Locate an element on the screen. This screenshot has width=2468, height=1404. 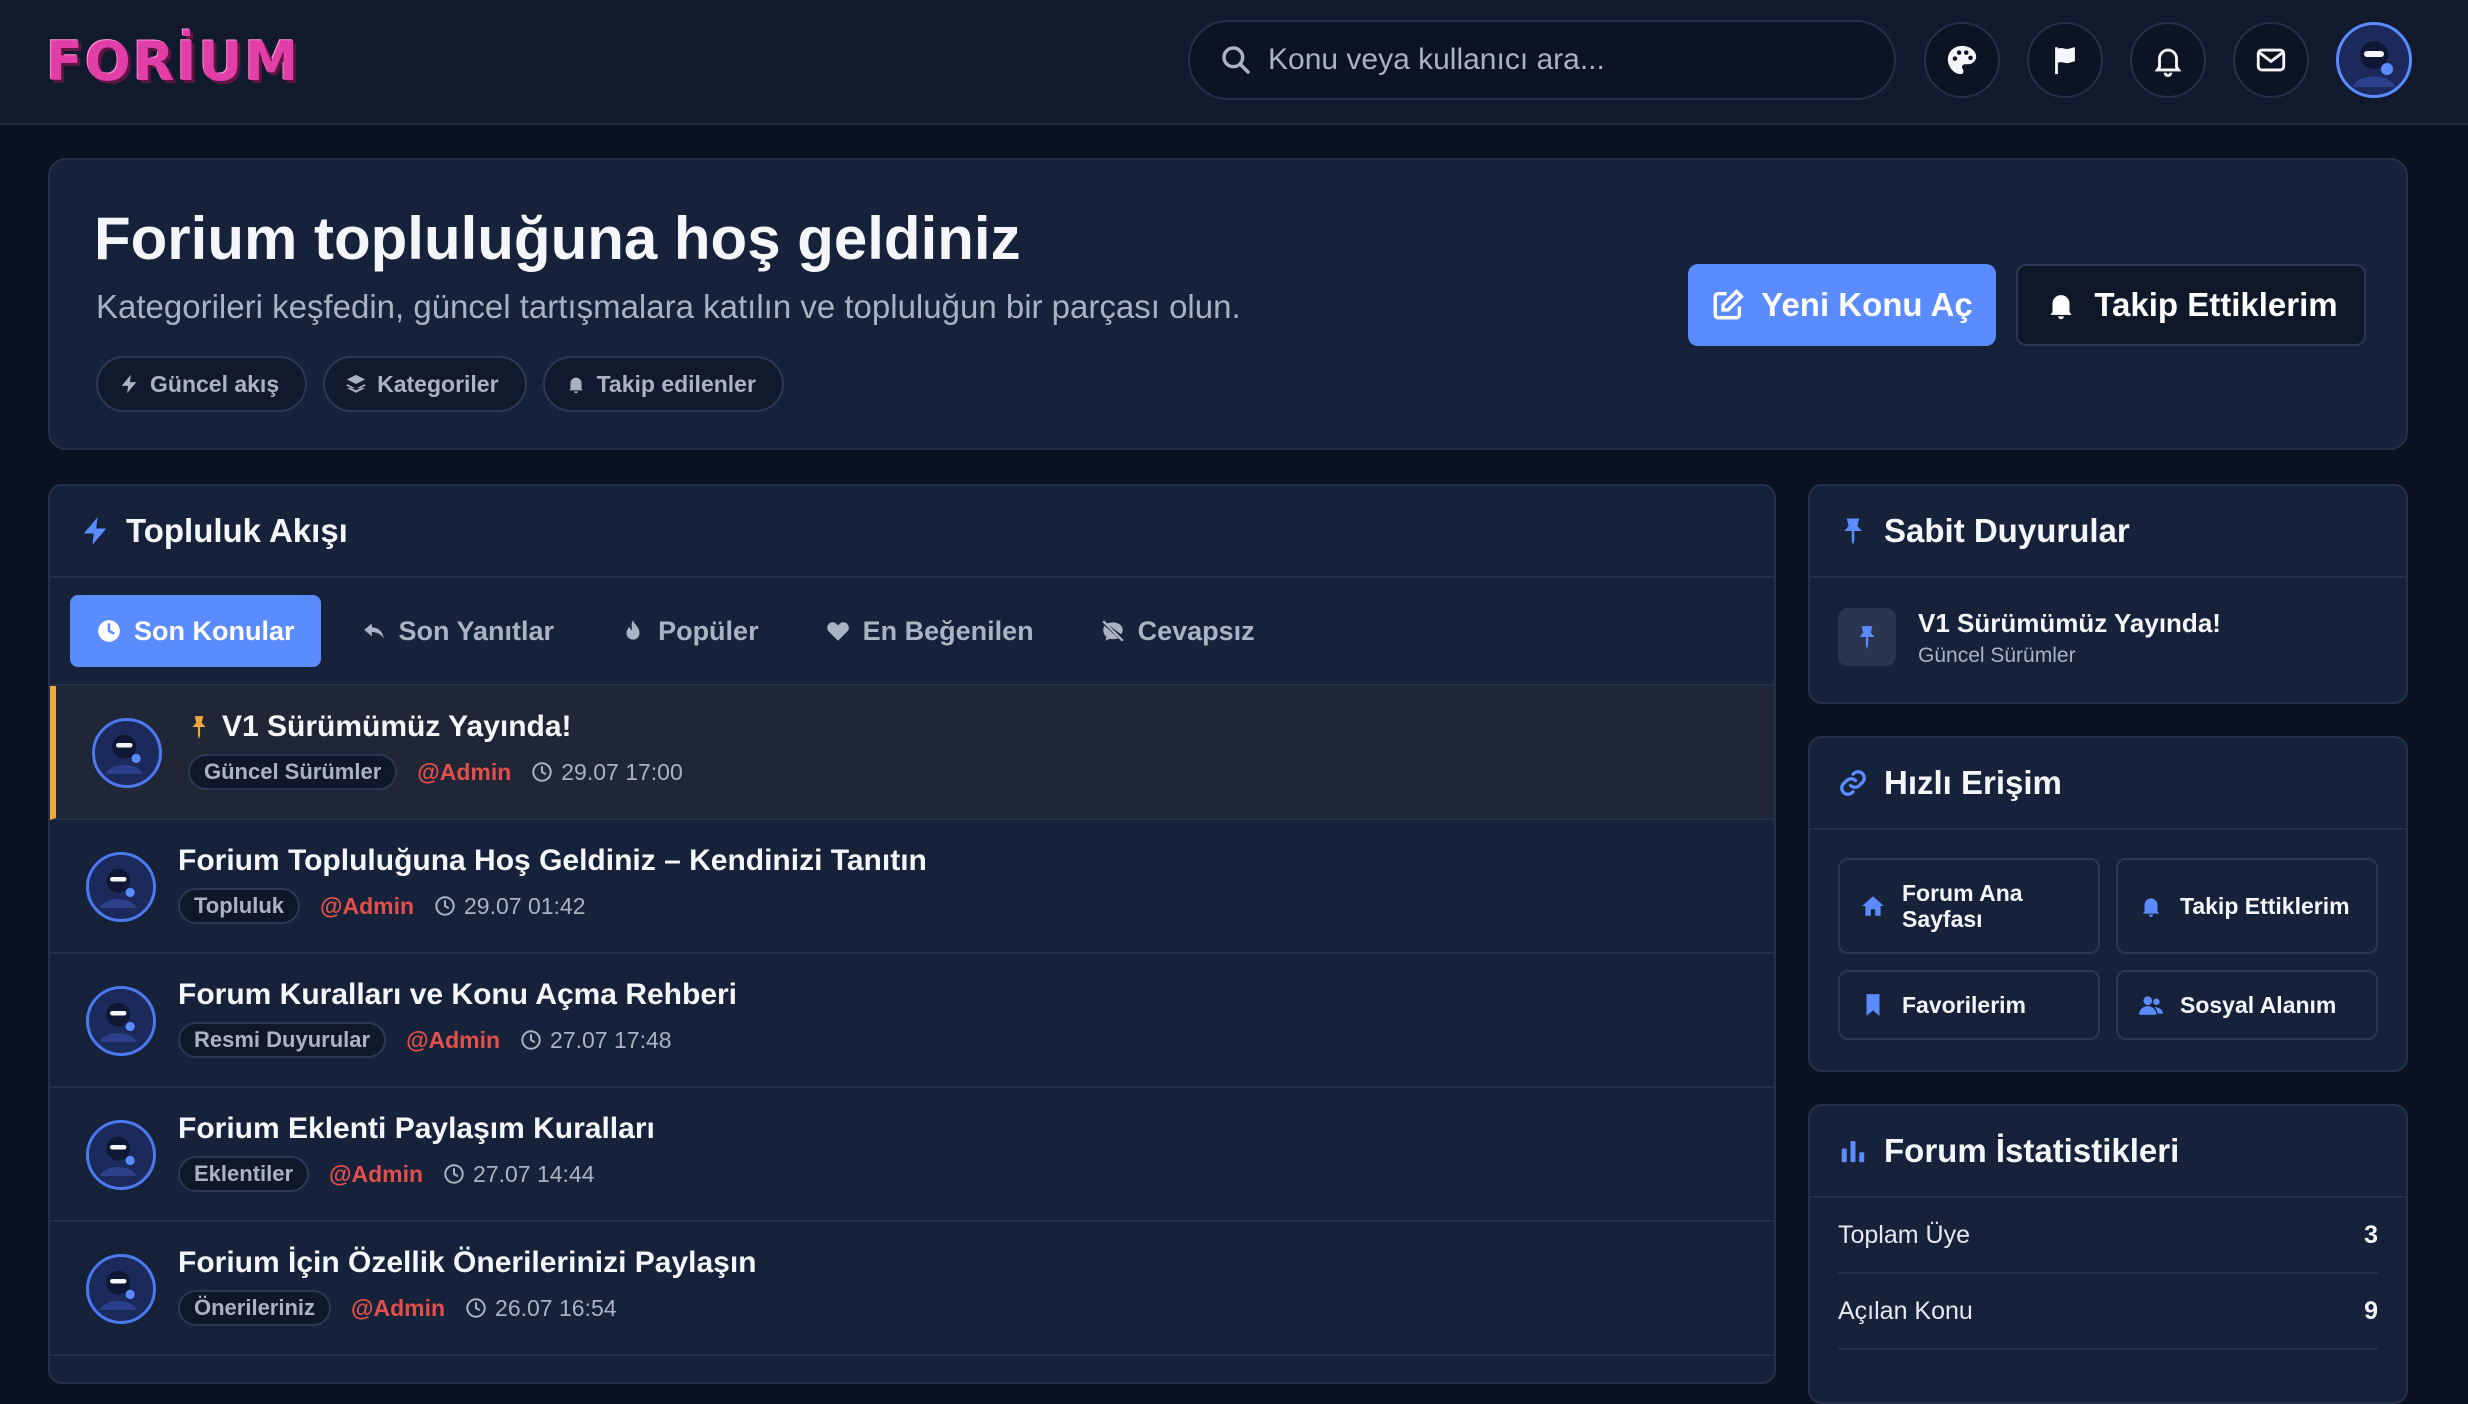
chip-current-feed: Güncel akış is located at coordinates (202, 384).